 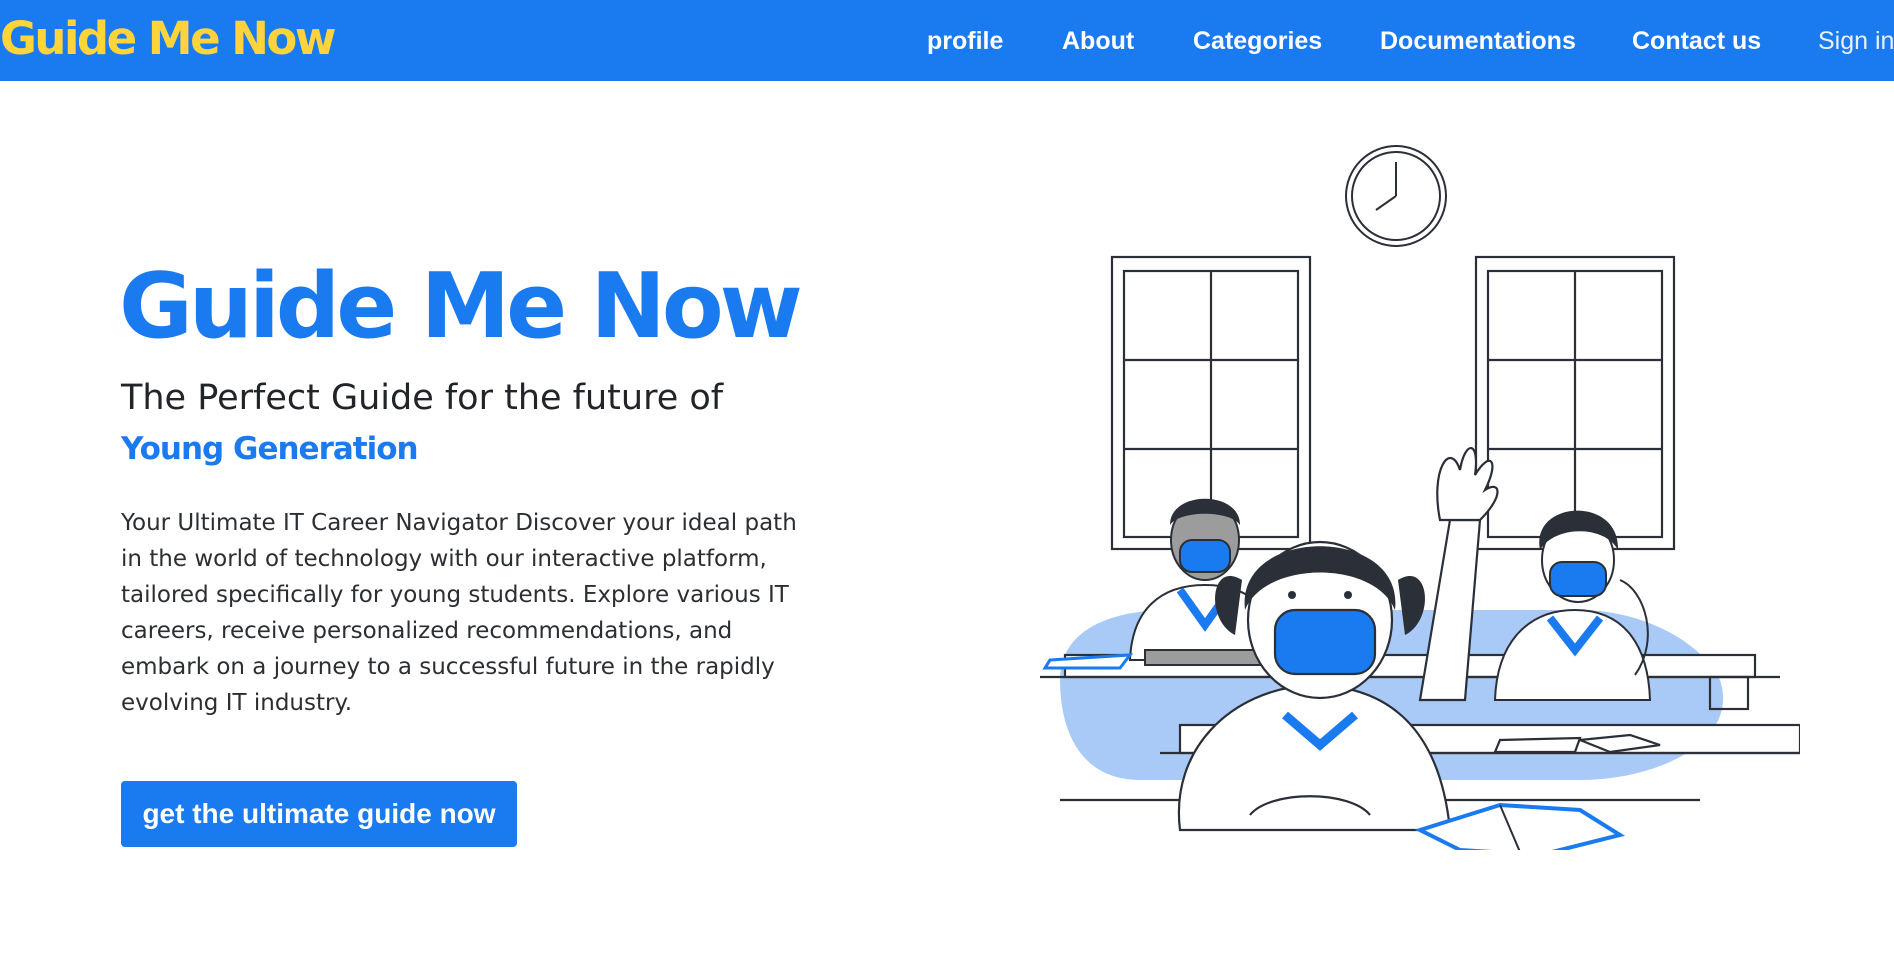 I want to click on nav-link-about: About, so click(x=1098, y=41).